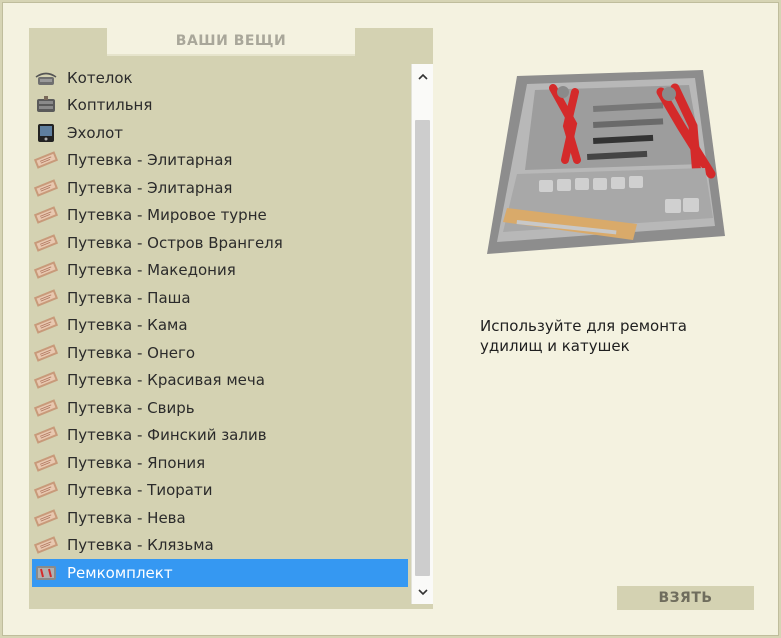  Describe the element at coordinates (220, 326) in the screenshot. I see `list-item: Путевка - Кама` at that location.